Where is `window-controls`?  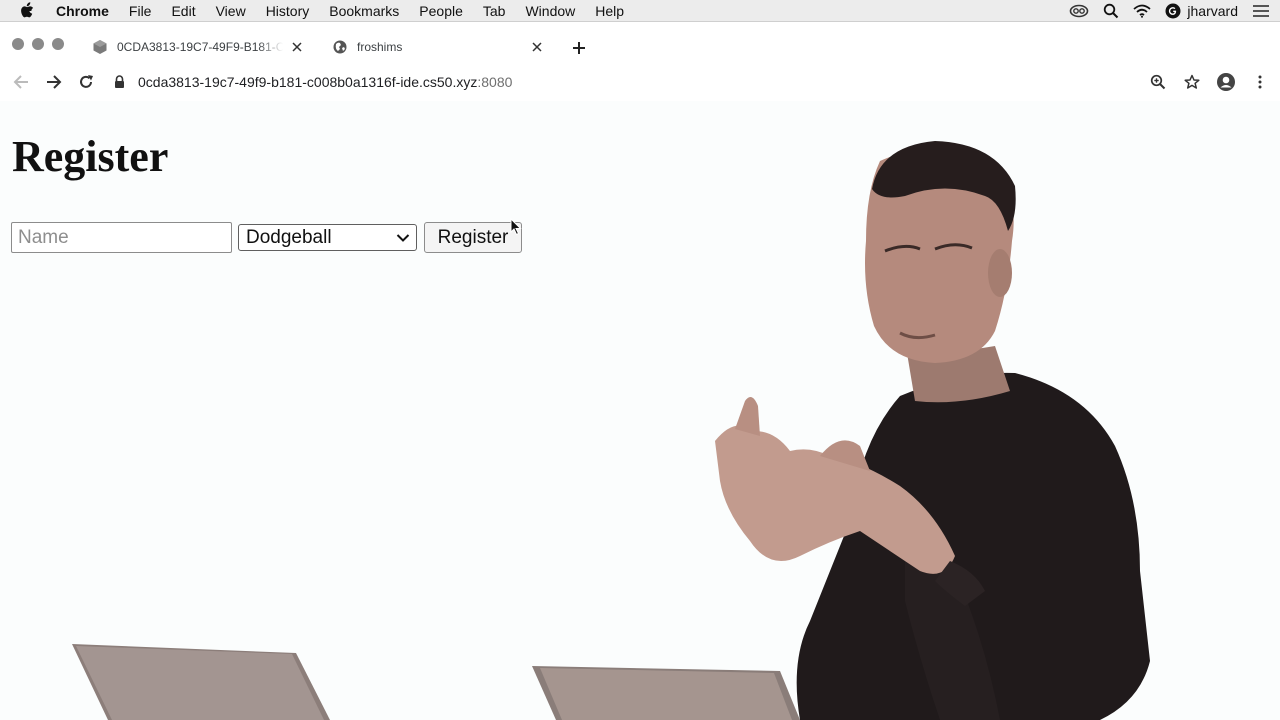 window-controls is located at coordinates (38, 44).